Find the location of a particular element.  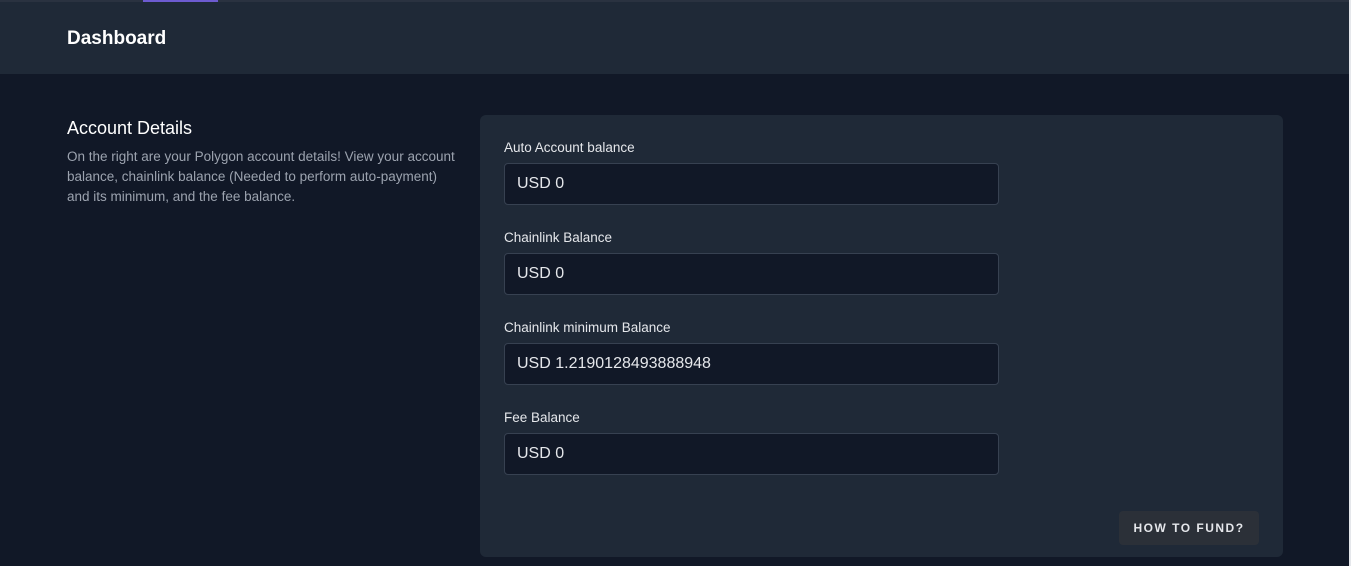

auto-account-balance-field: Auto Account balance is located at coordinates (751, 172).